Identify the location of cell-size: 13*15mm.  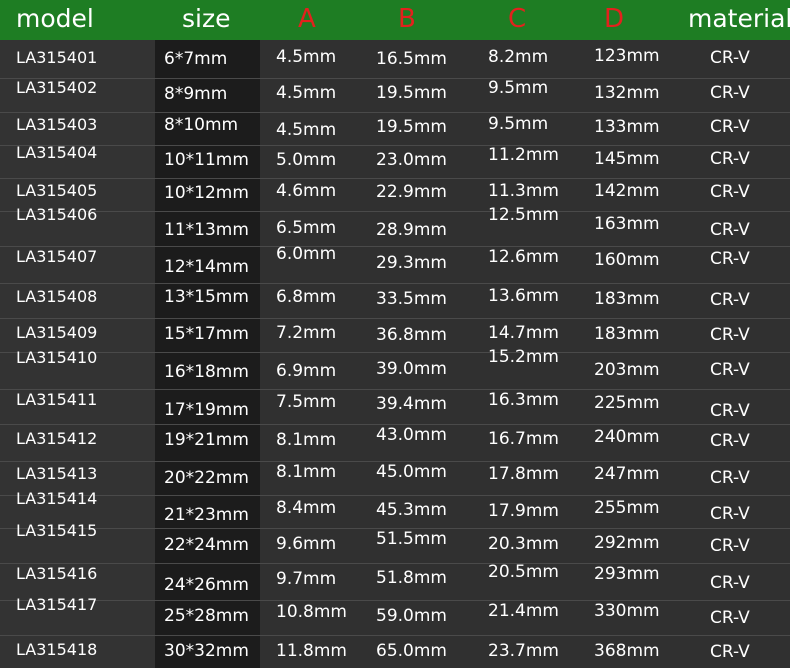
(206, 297).